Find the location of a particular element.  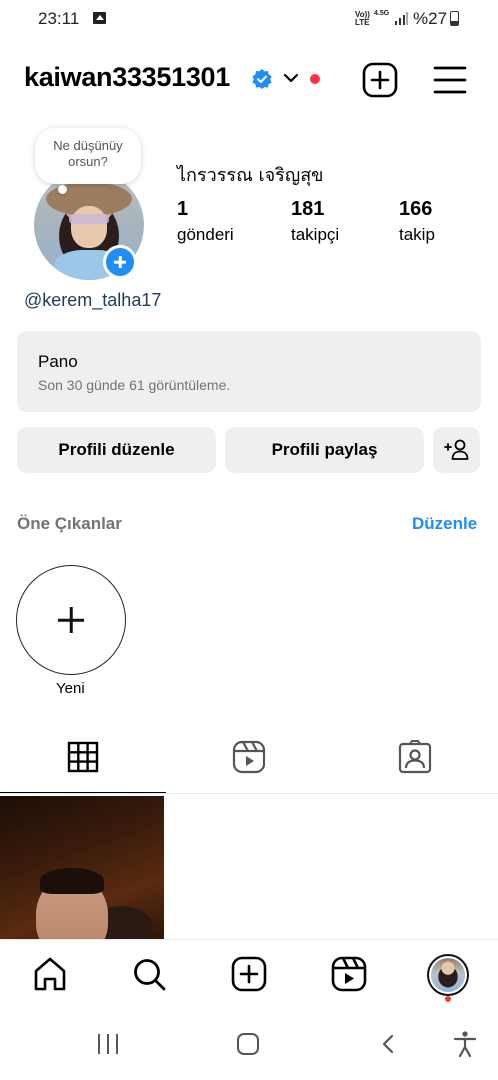

gallery-notification-icon is located at coordinates (99, 18).